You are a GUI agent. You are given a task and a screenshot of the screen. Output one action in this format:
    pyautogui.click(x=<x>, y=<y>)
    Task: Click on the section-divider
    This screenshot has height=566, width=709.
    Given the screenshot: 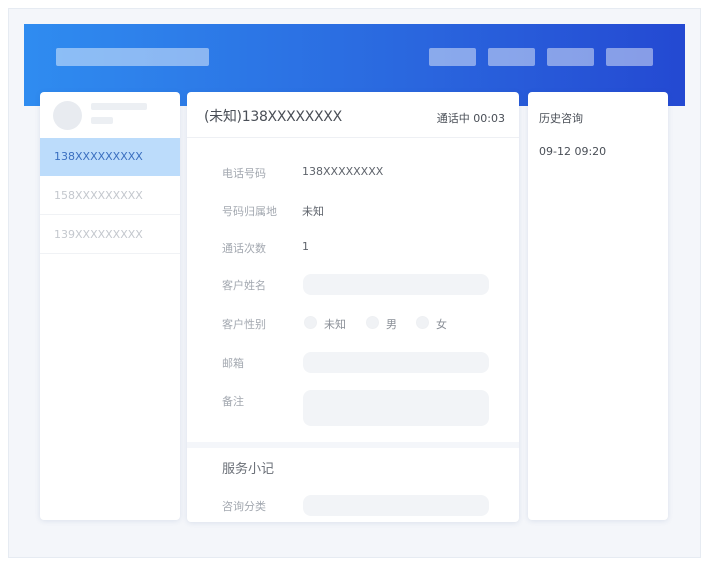 What is the action you would take?
    pyautogui.click(x=353, y=445)
    